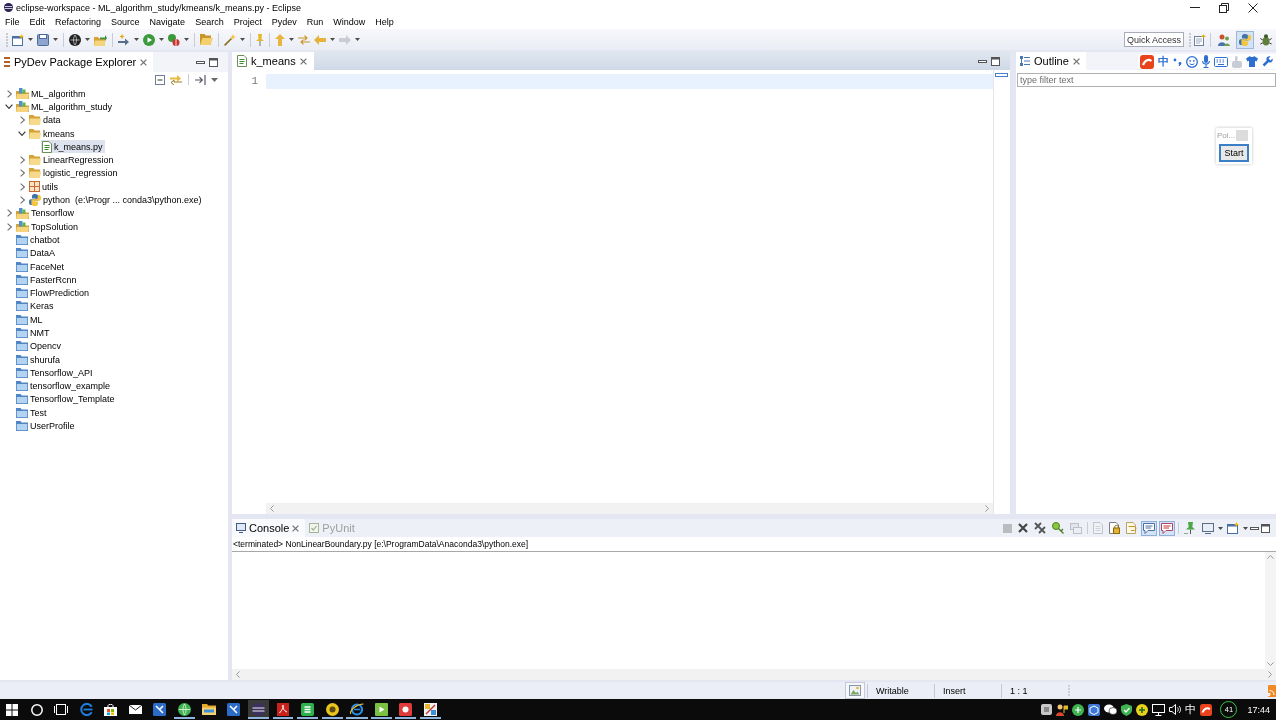  Describe the element at coordinates (1159, 709) in the screenshot. I see `monitor-icon` at that location.